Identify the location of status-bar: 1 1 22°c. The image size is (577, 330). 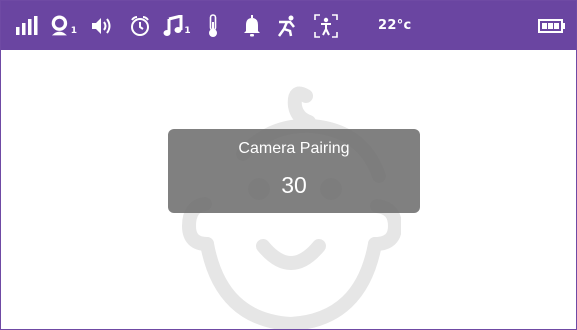
(288, 25).